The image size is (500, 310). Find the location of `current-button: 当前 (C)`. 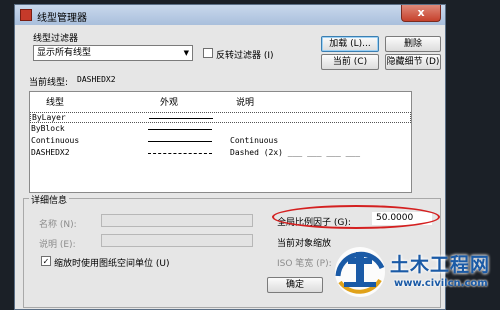

current-button: 当前 (C) is located at coordinates (350, 62).